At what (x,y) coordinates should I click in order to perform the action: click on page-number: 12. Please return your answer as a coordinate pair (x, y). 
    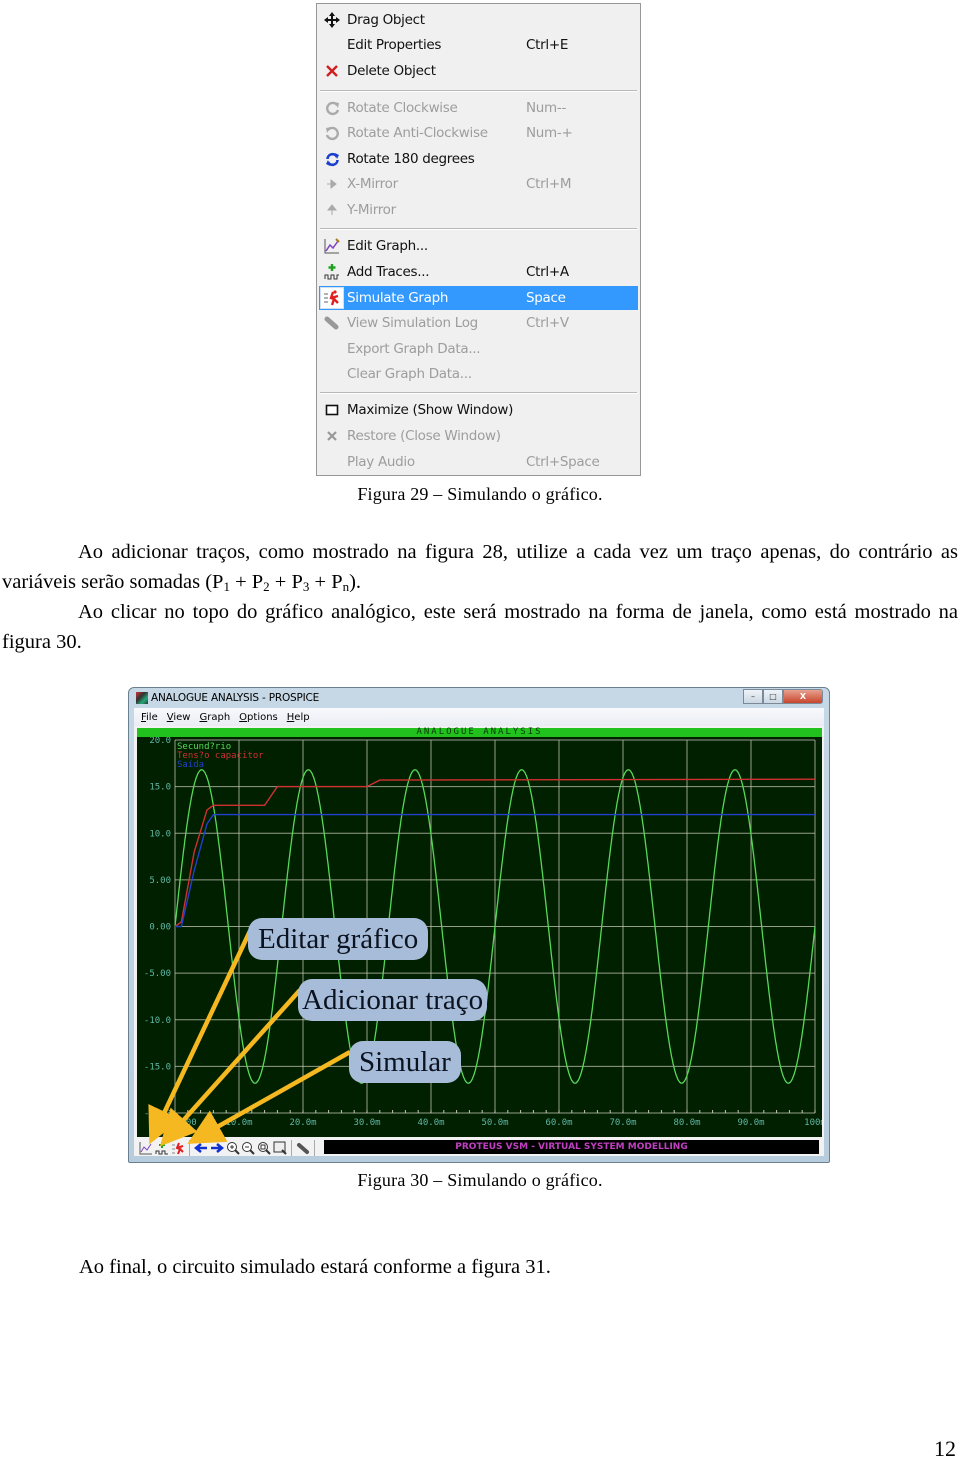
    Looking at the image, I should click on (945, 1448).